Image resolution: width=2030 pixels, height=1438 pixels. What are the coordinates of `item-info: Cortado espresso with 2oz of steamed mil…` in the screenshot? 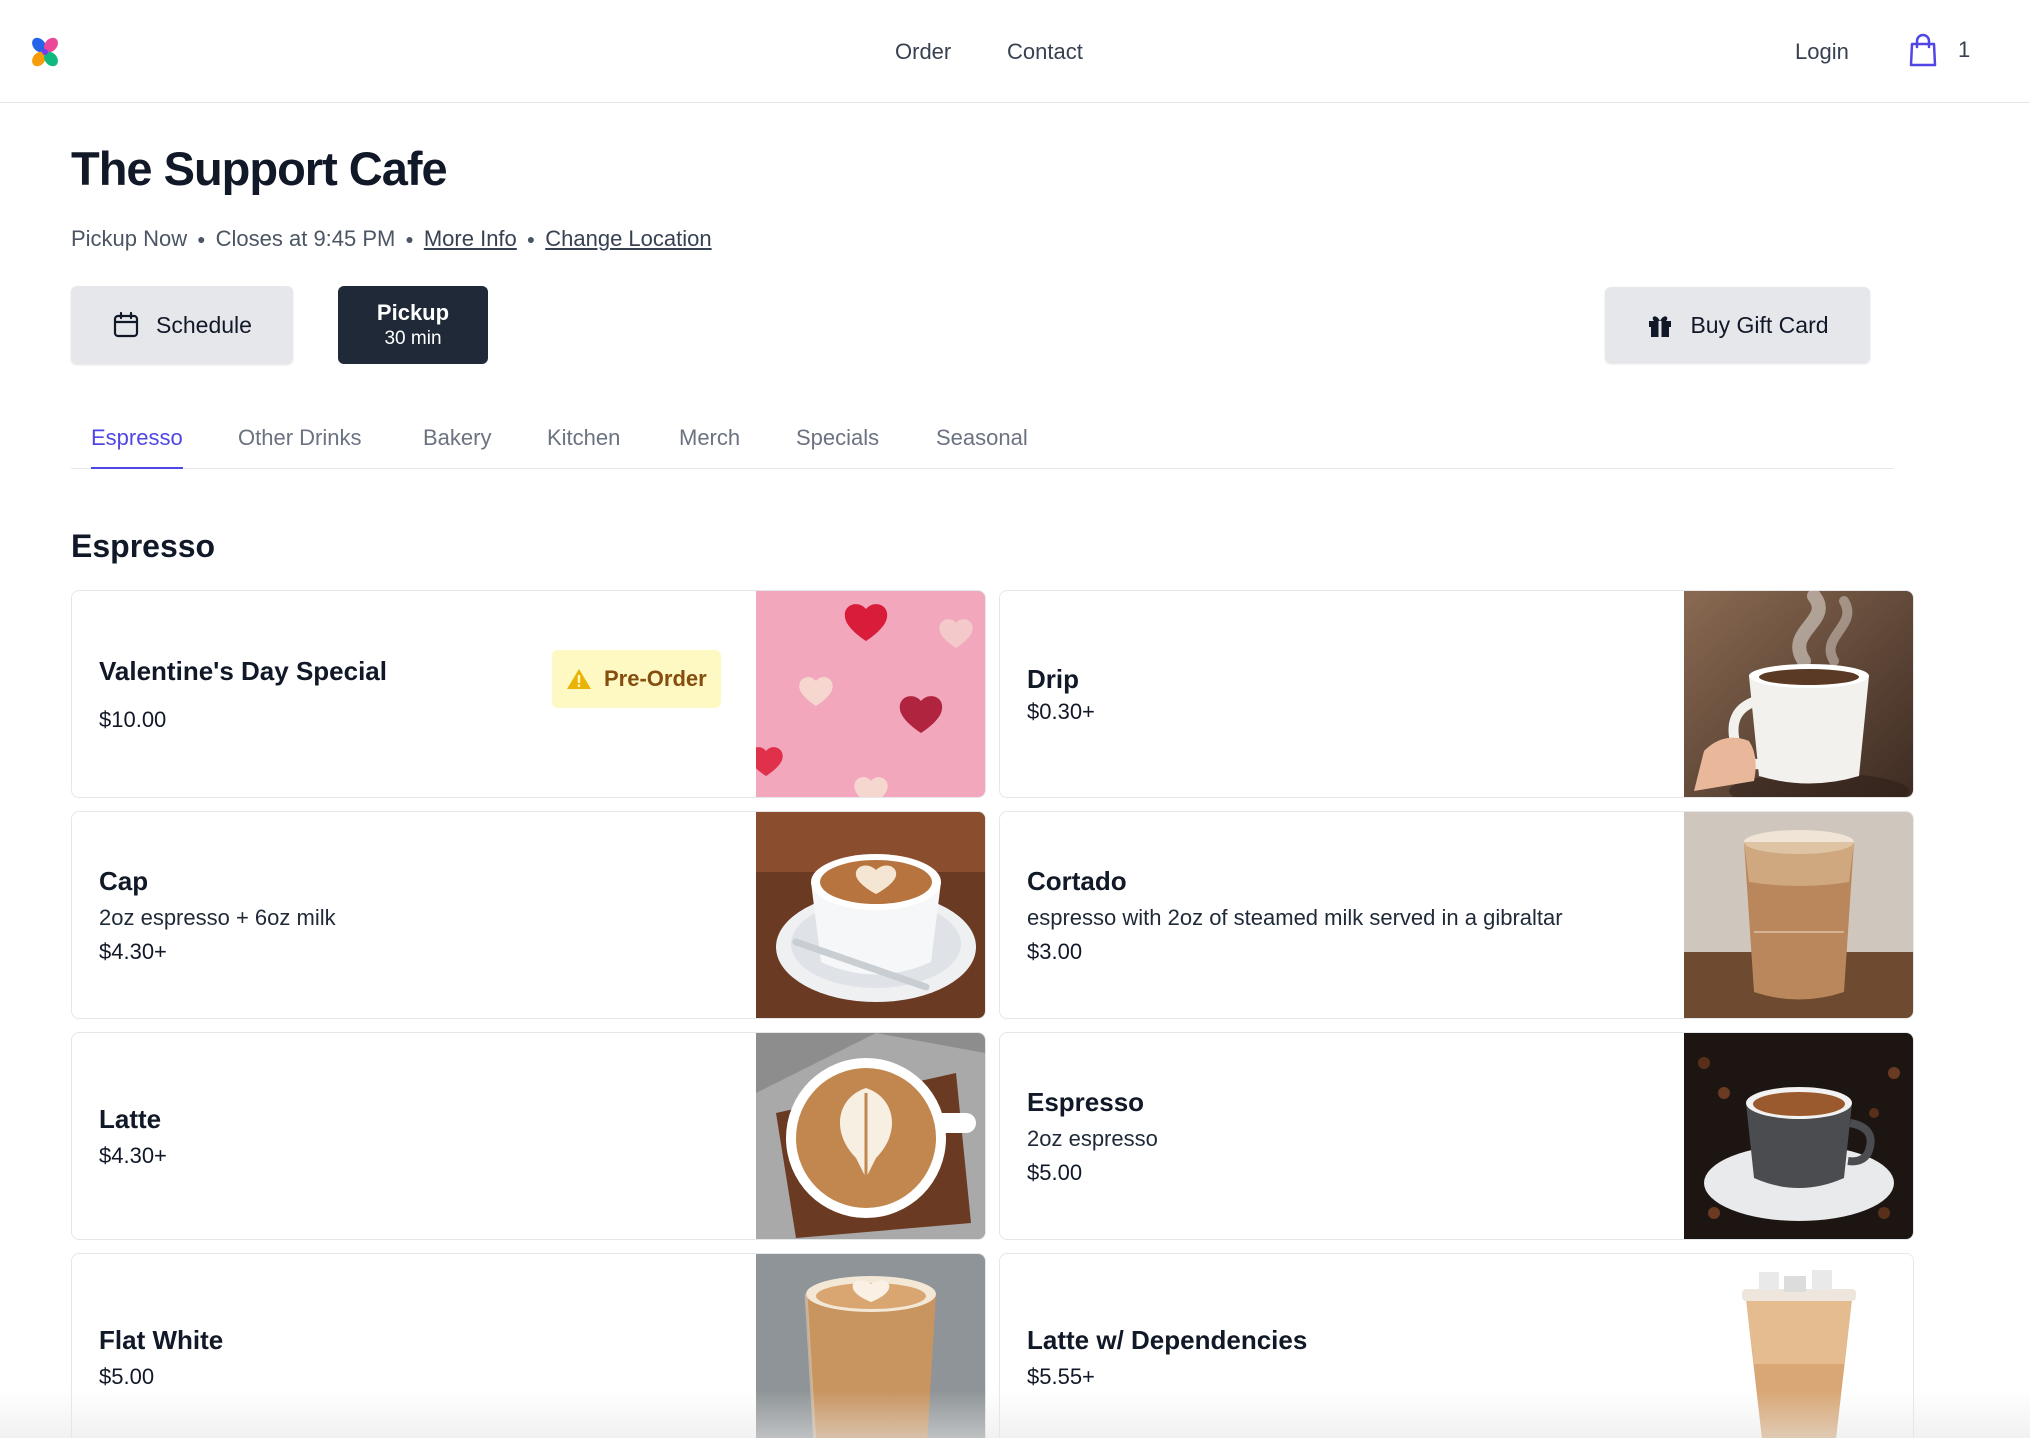 It's located at (1295, 915).